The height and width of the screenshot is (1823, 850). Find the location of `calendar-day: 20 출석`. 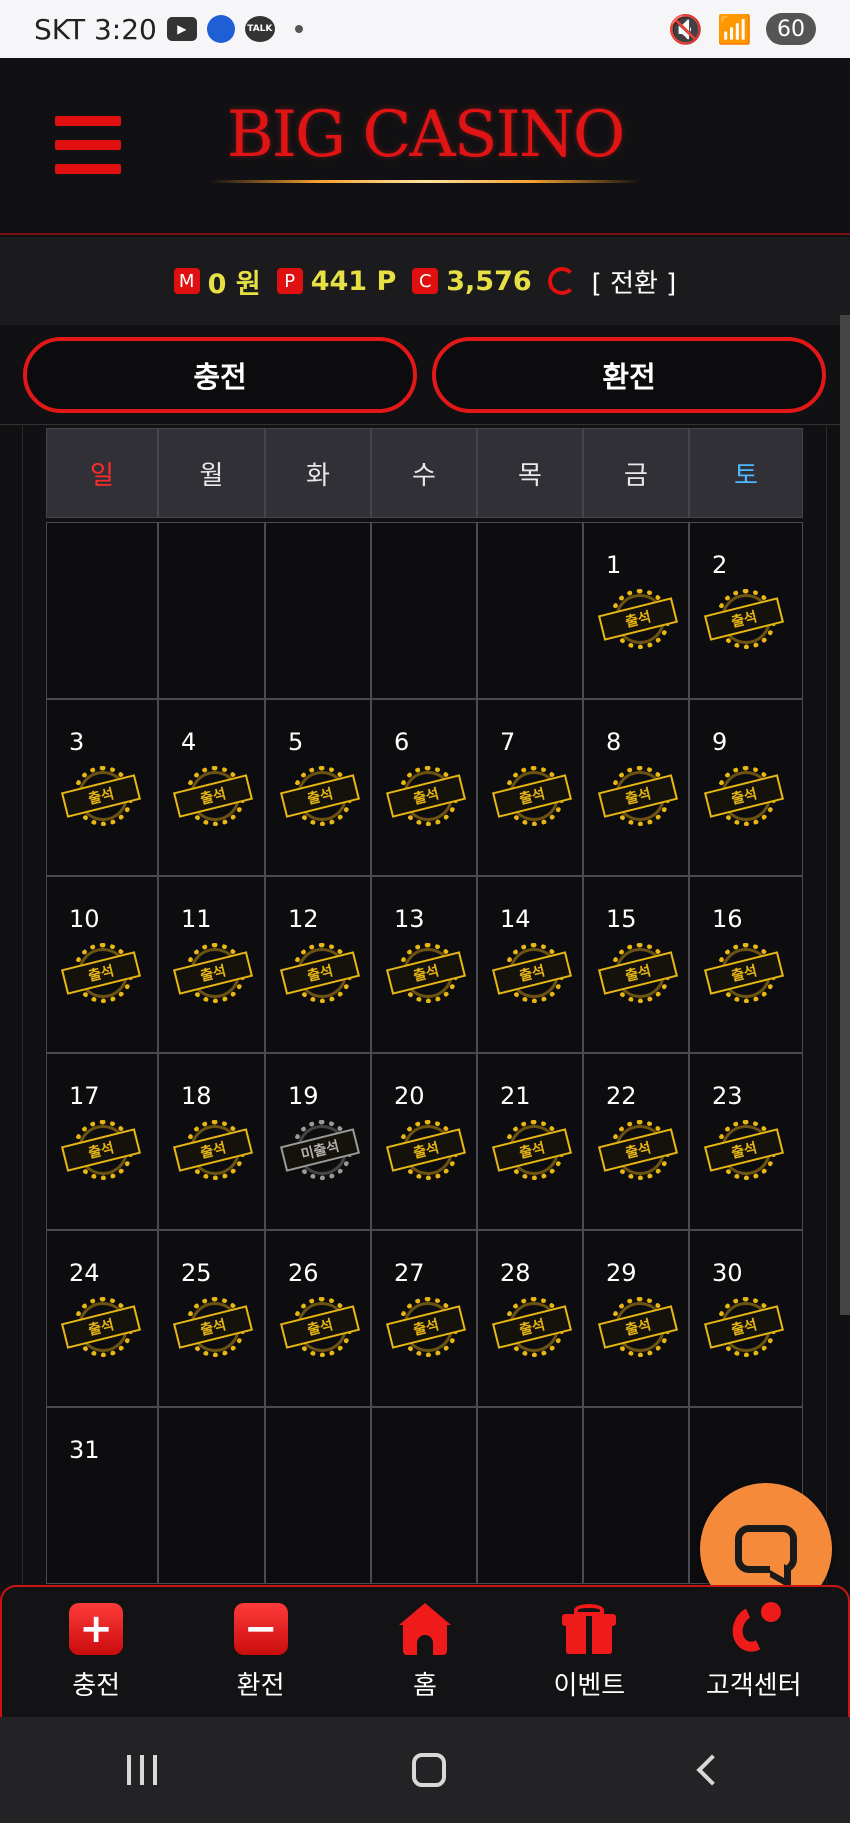

calendar-day: 20 출석 is located at coordinates (424, 1141).